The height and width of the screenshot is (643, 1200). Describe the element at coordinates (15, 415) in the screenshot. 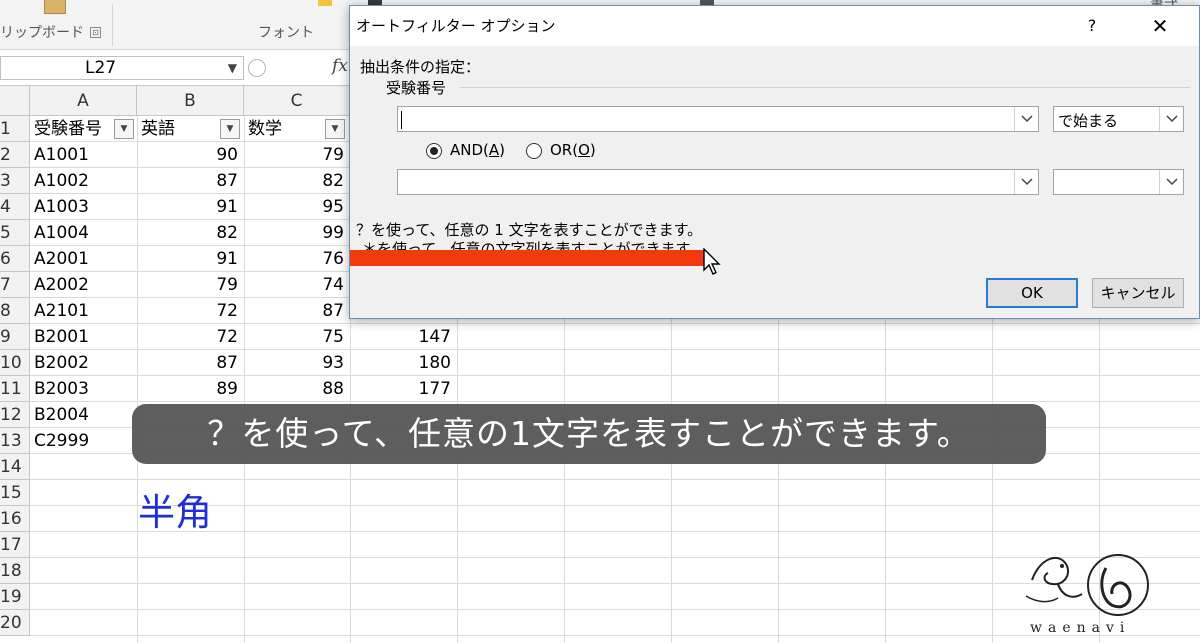

I see `row-header-12: 12` at that location.